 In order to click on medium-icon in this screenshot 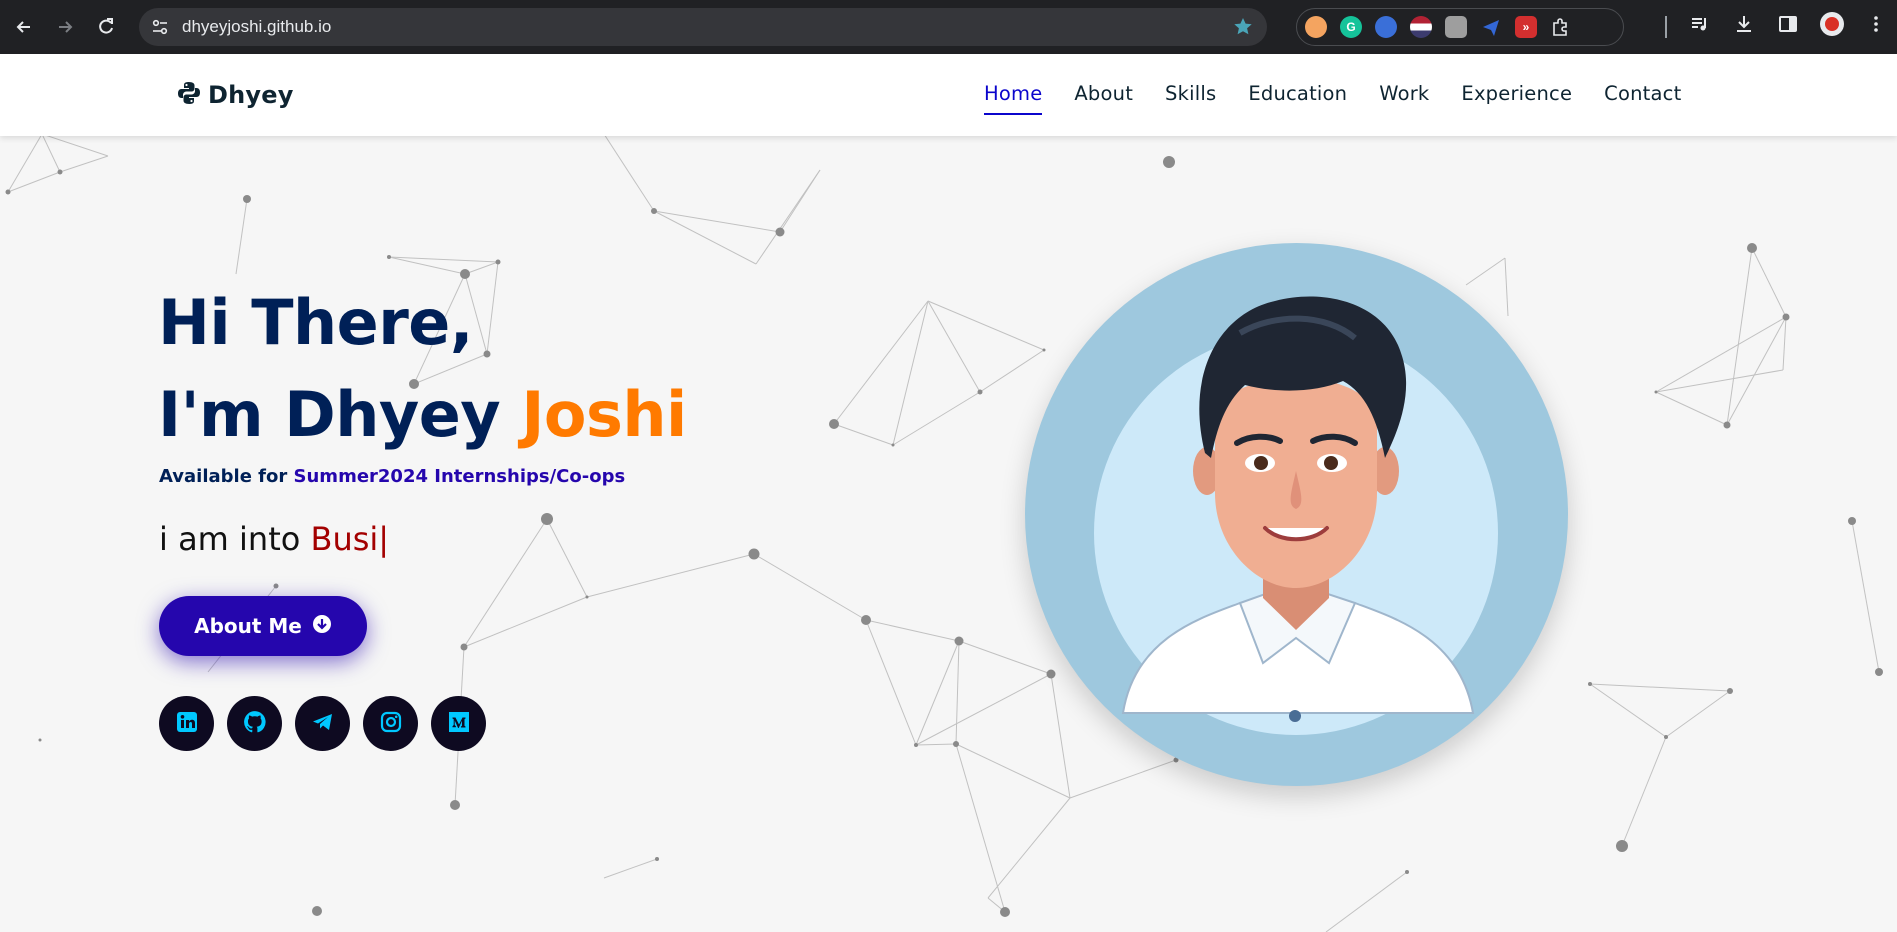, I will do `click(459, 724)`.